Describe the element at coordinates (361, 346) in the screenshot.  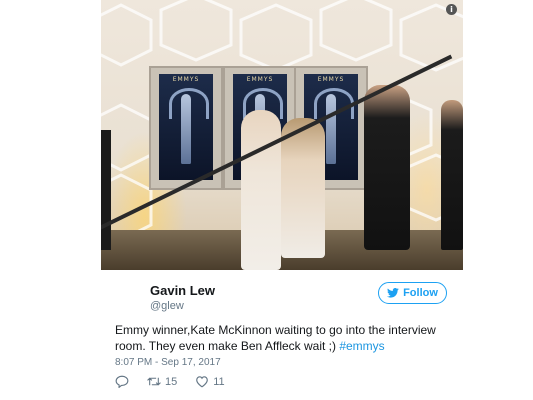
I see `hashtag-link: #emmys` at that location.